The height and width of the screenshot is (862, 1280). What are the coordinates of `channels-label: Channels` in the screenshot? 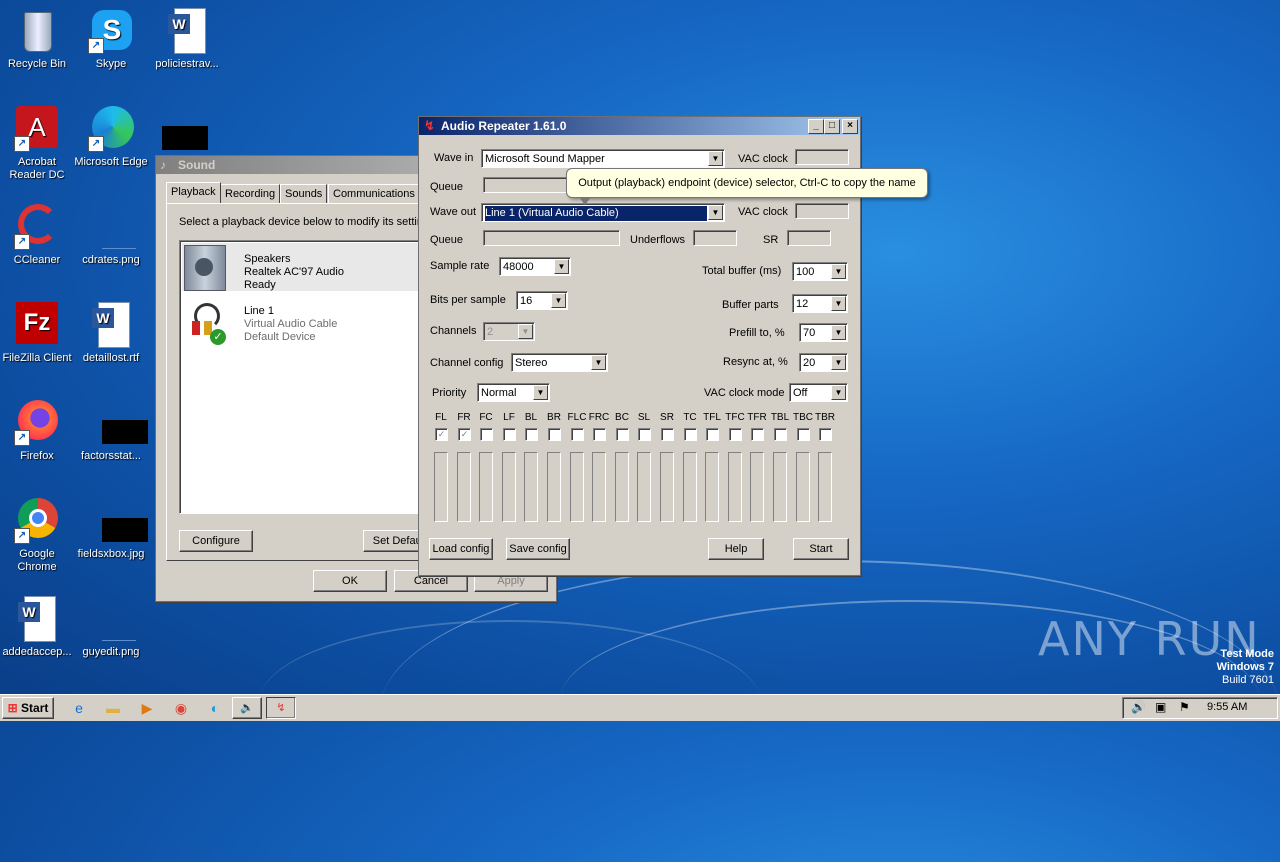 It's located at (453, 331).